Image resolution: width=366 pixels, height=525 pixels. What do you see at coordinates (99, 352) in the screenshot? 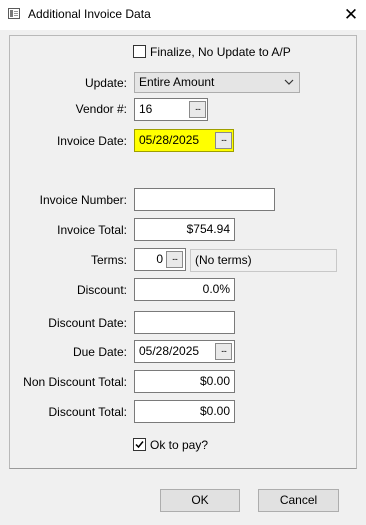
I see `due-date-label: Due Date:` at bounding box center [99, 352].